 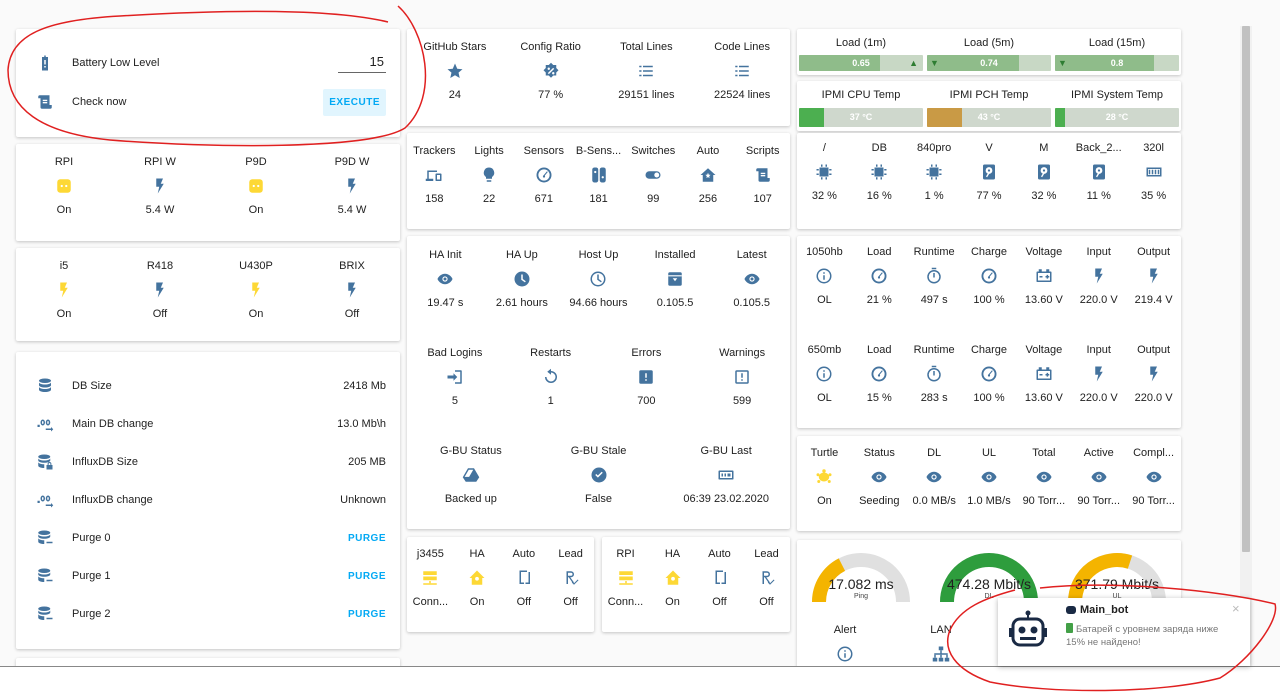 What do you see at coordinates (989, 172) in the screenshot?
I see `disks-entity: V 77 %` at bounding box center [989, 172].